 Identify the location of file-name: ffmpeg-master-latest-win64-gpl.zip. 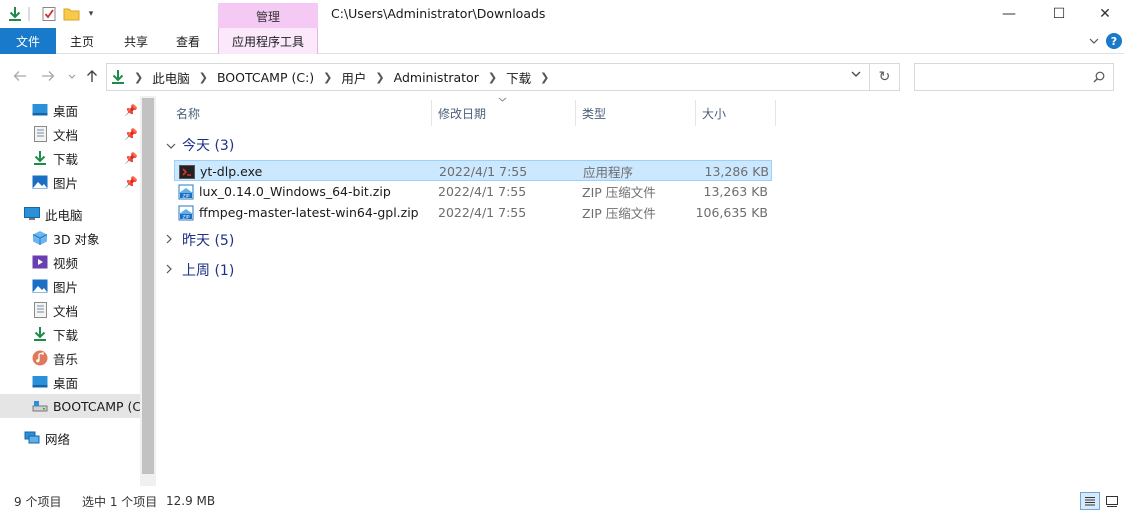
(309, 212).